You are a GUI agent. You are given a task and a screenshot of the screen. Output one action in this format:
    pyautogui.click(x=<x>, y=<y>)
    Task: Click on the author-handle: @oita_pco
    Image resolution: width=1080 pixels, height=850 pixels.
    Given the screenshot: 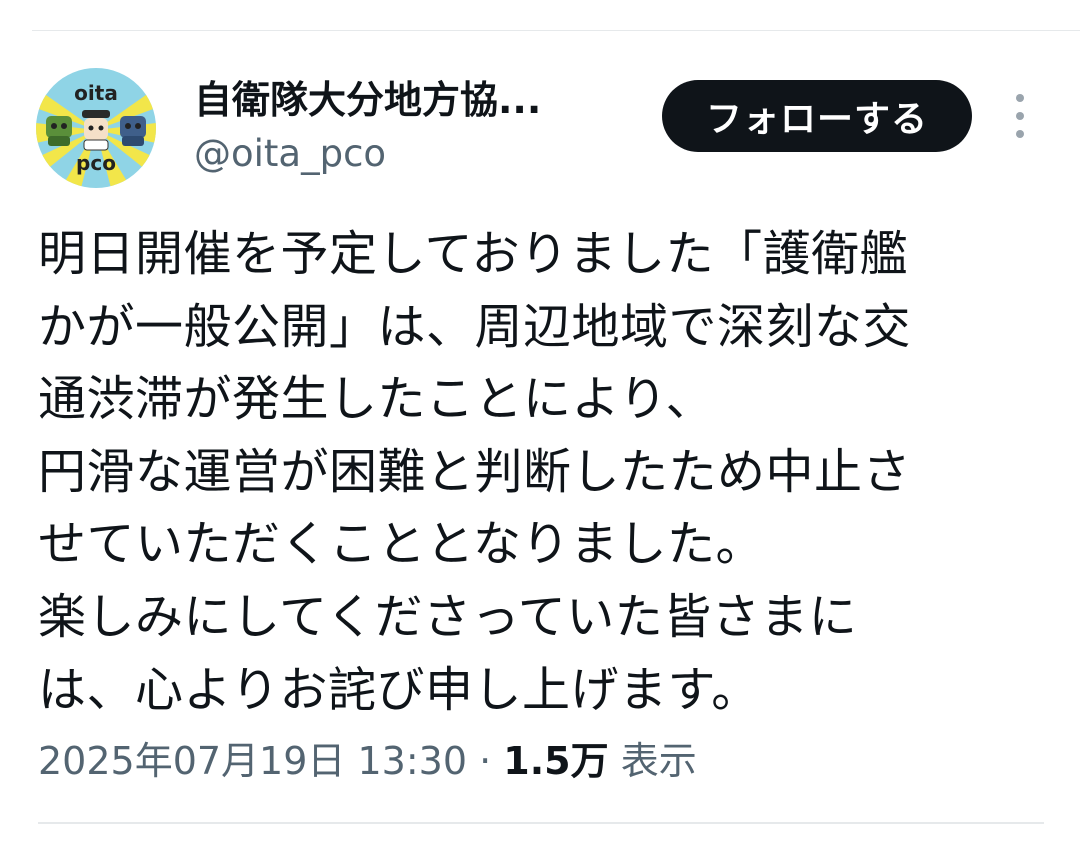 What is the action you would take?
    pyautogui.click(x=290, y=154)
    